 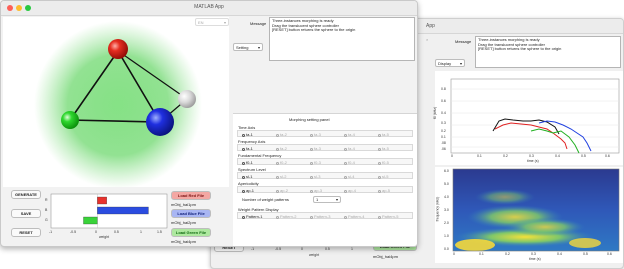 What do you see at coordinates (315, 176) in the screenshot?
I see `radio-sl-3: sl-3` at bounding box center [315, 176].